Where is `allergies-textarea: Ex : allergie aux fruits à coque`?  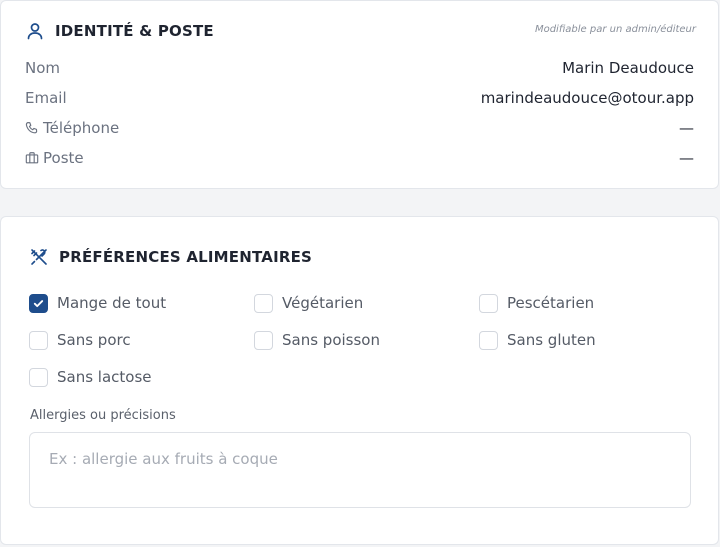
allergies-textarea: Ex : allergie aux fruits à coque is located at coordinates (360, 470).